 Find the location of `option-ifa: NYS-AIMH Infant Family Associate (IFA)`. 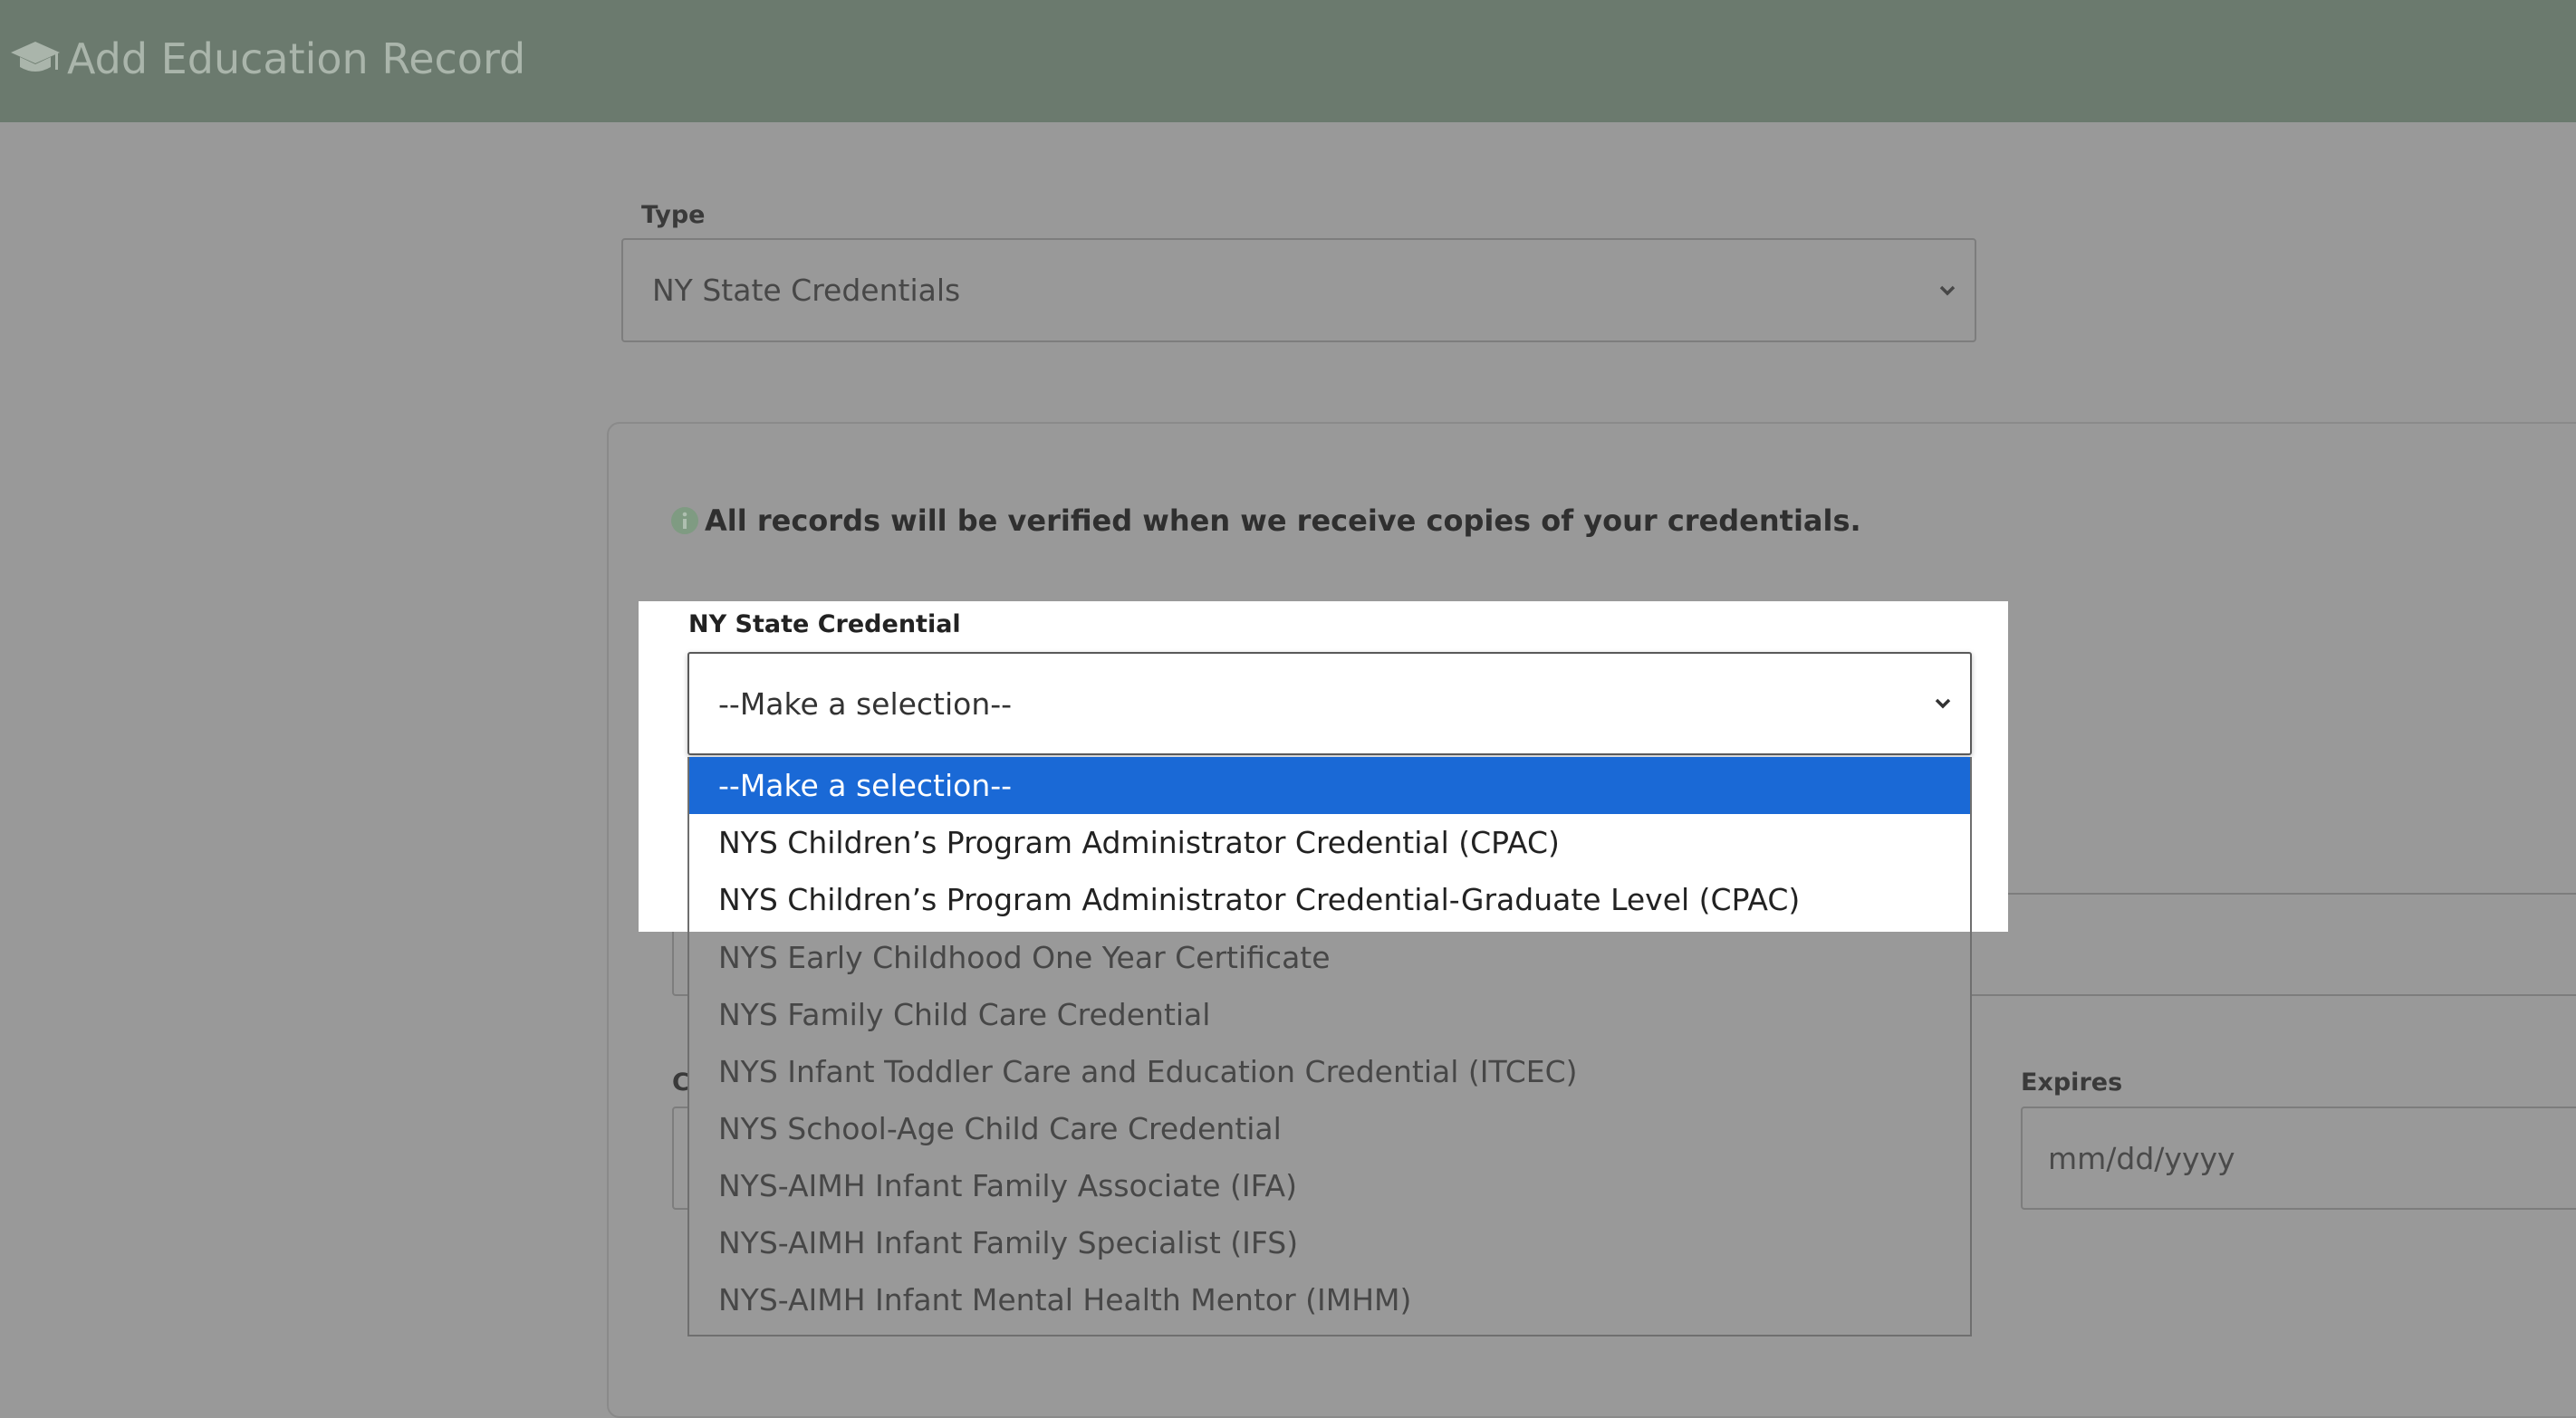

option-ifa: NYS-AIMH Infant Family Associate (IFA) is located at coordinates (1329, 1185).